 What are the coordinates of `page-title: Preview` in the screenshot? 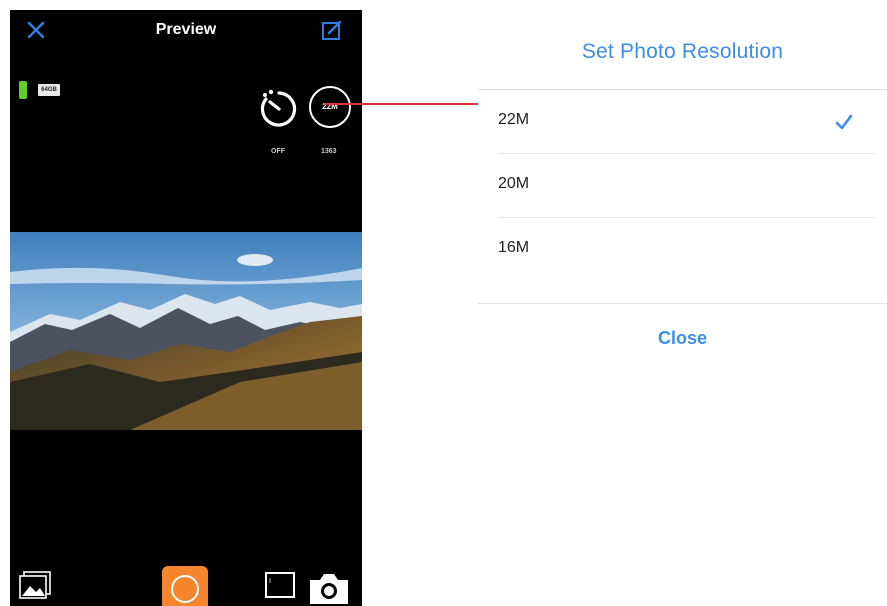 It's located at (186, 29).